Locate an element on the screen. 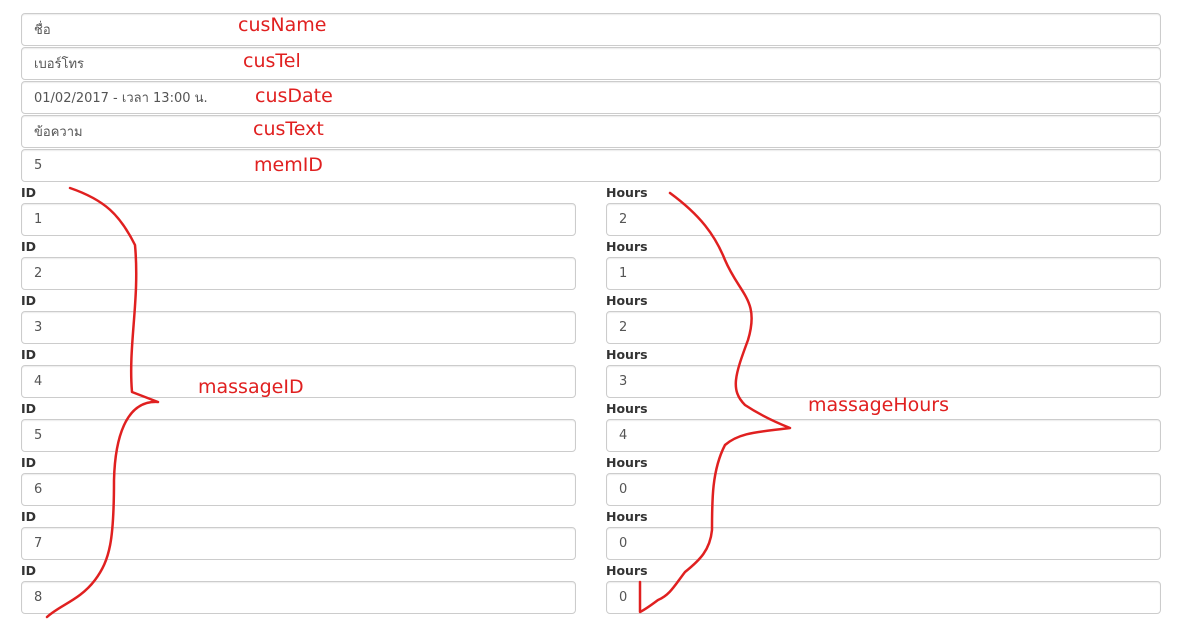  massage-id-value: 8 is located at coordinates (38, 597).